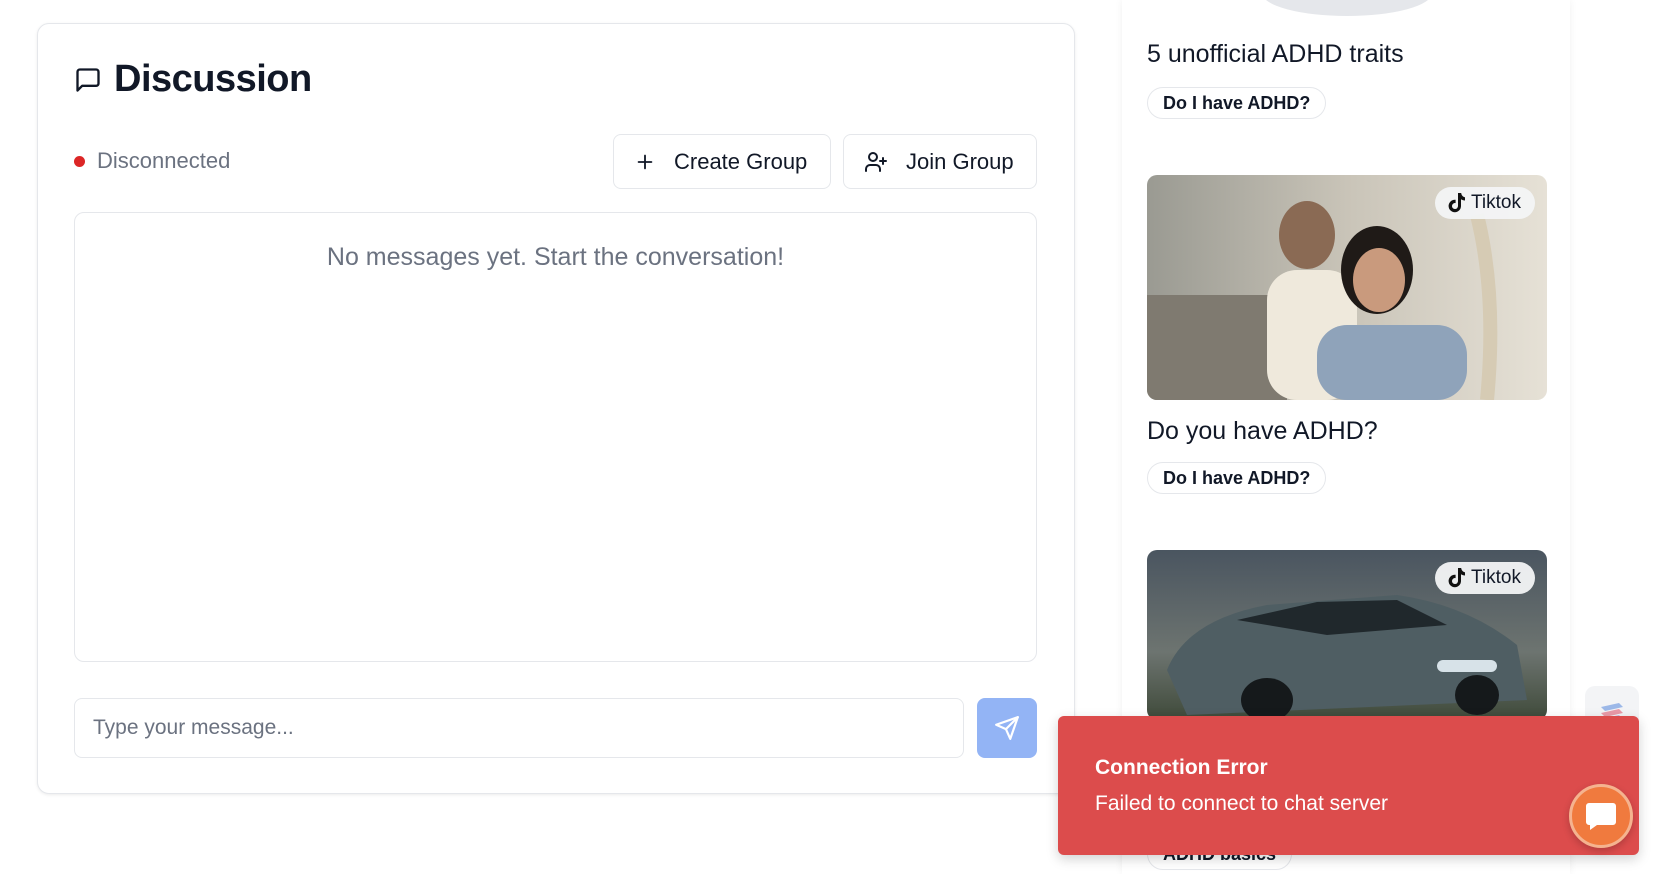  I want to click on chat-launcher-button, so click(1601, 816).